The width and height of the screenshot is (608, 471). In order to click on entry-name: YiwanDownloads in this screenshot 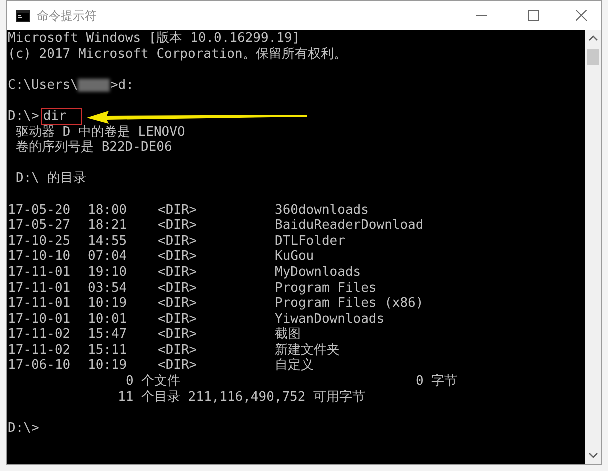, I will do `click(330, 319)`.